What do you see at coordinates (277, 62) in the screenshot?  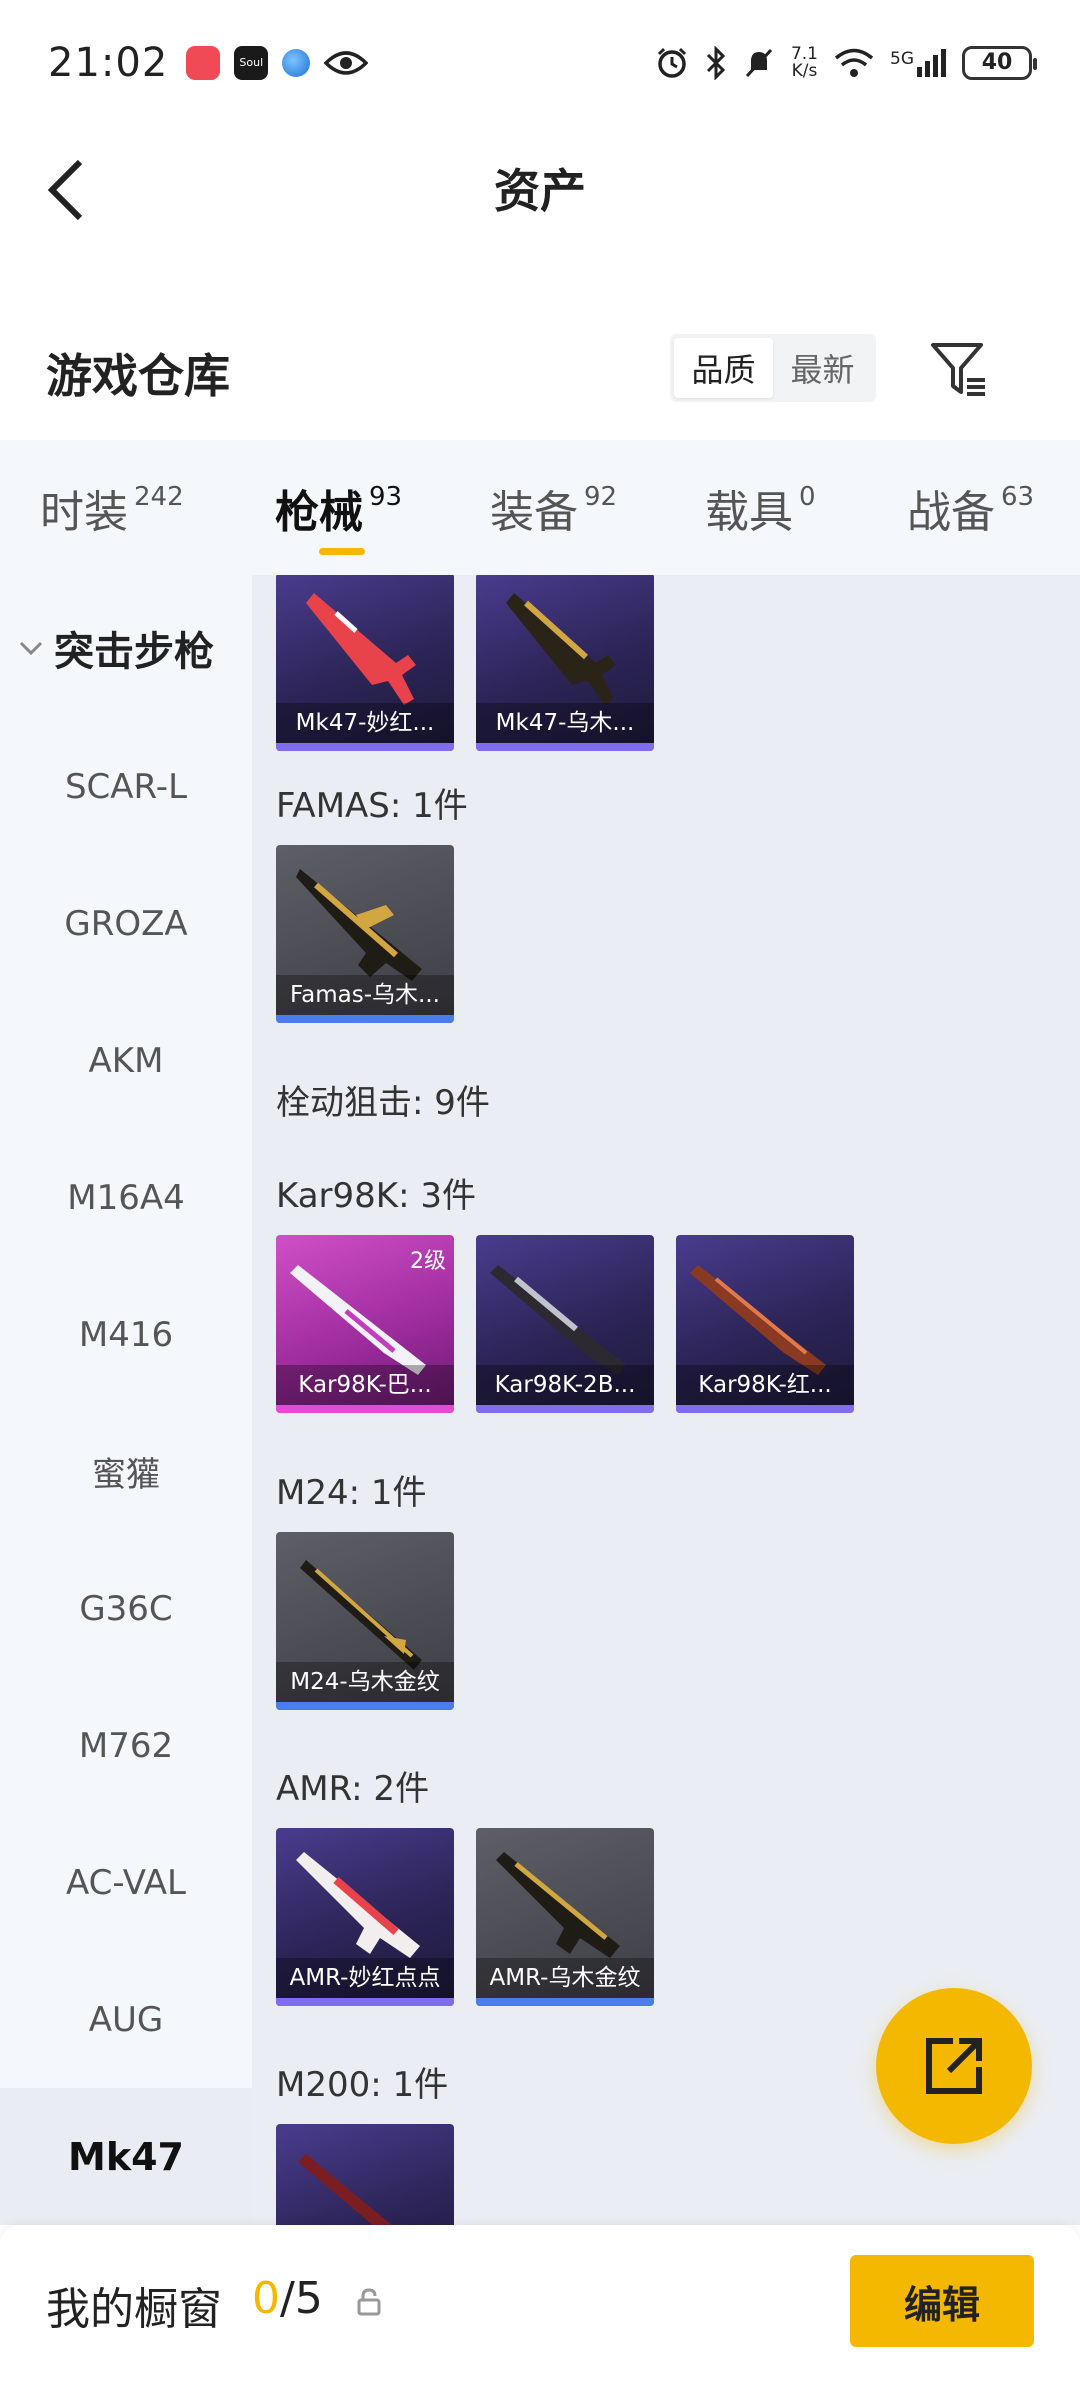 I see `notification-icons: Soul` at bounding box center [277, 62].